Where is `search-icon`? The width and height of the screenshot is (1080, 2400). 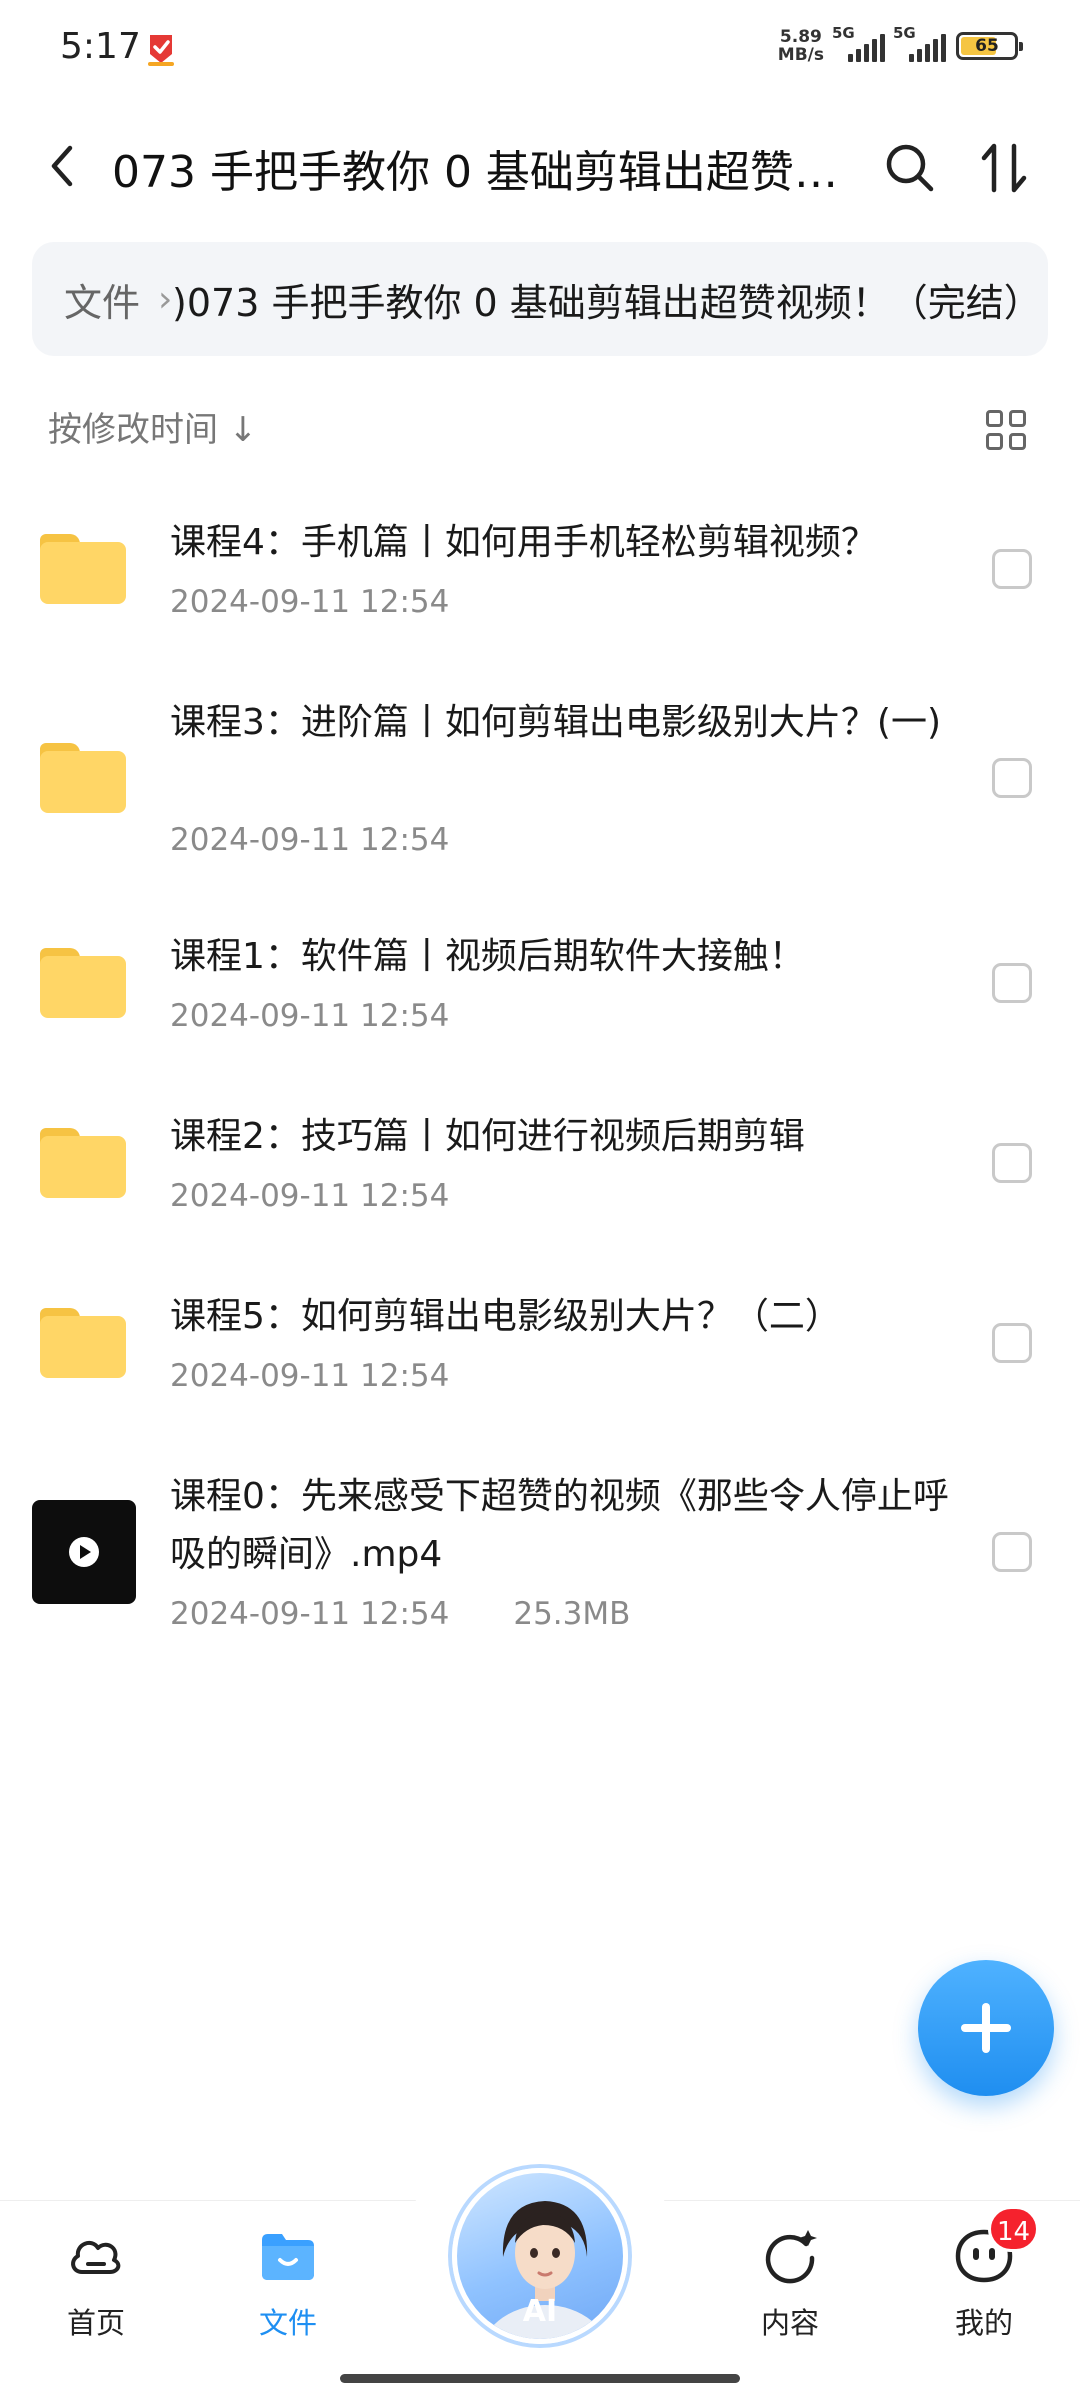
search-icon is located at coordinates (910, 168).